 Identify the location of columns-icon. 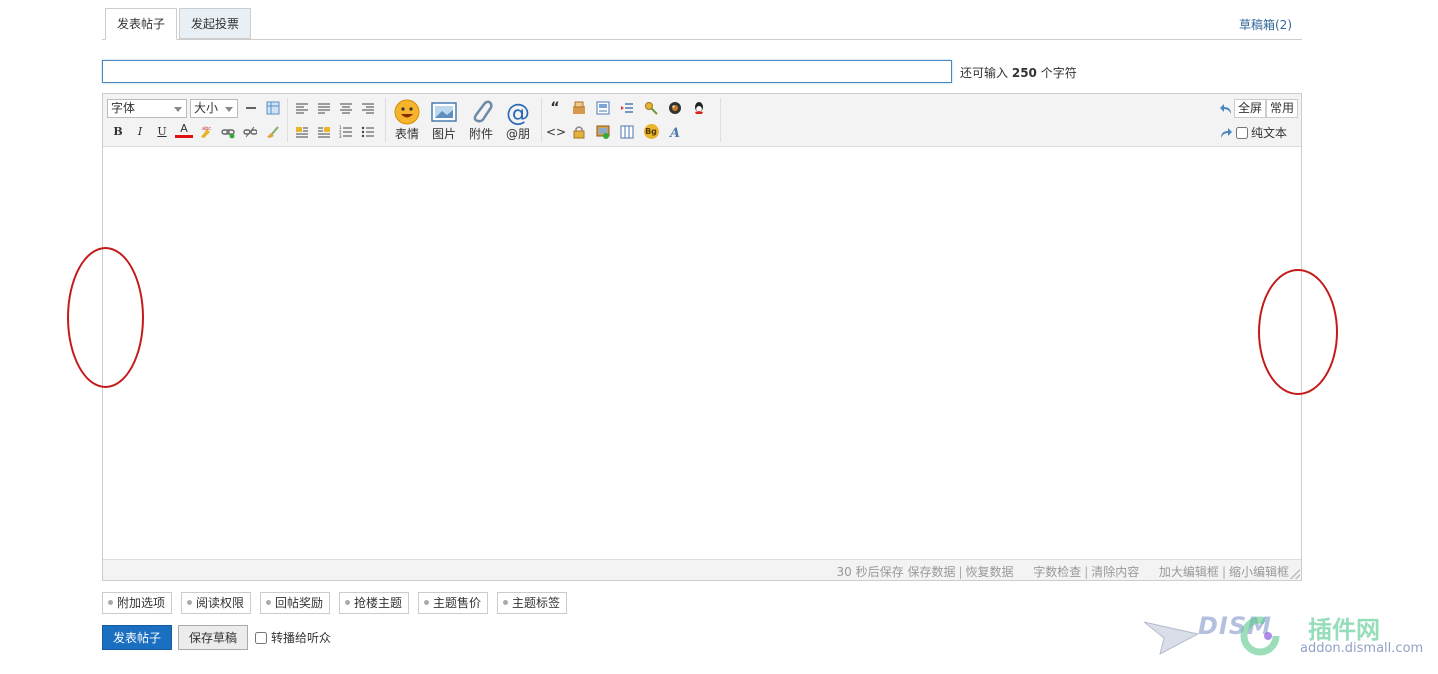
(627, 132).